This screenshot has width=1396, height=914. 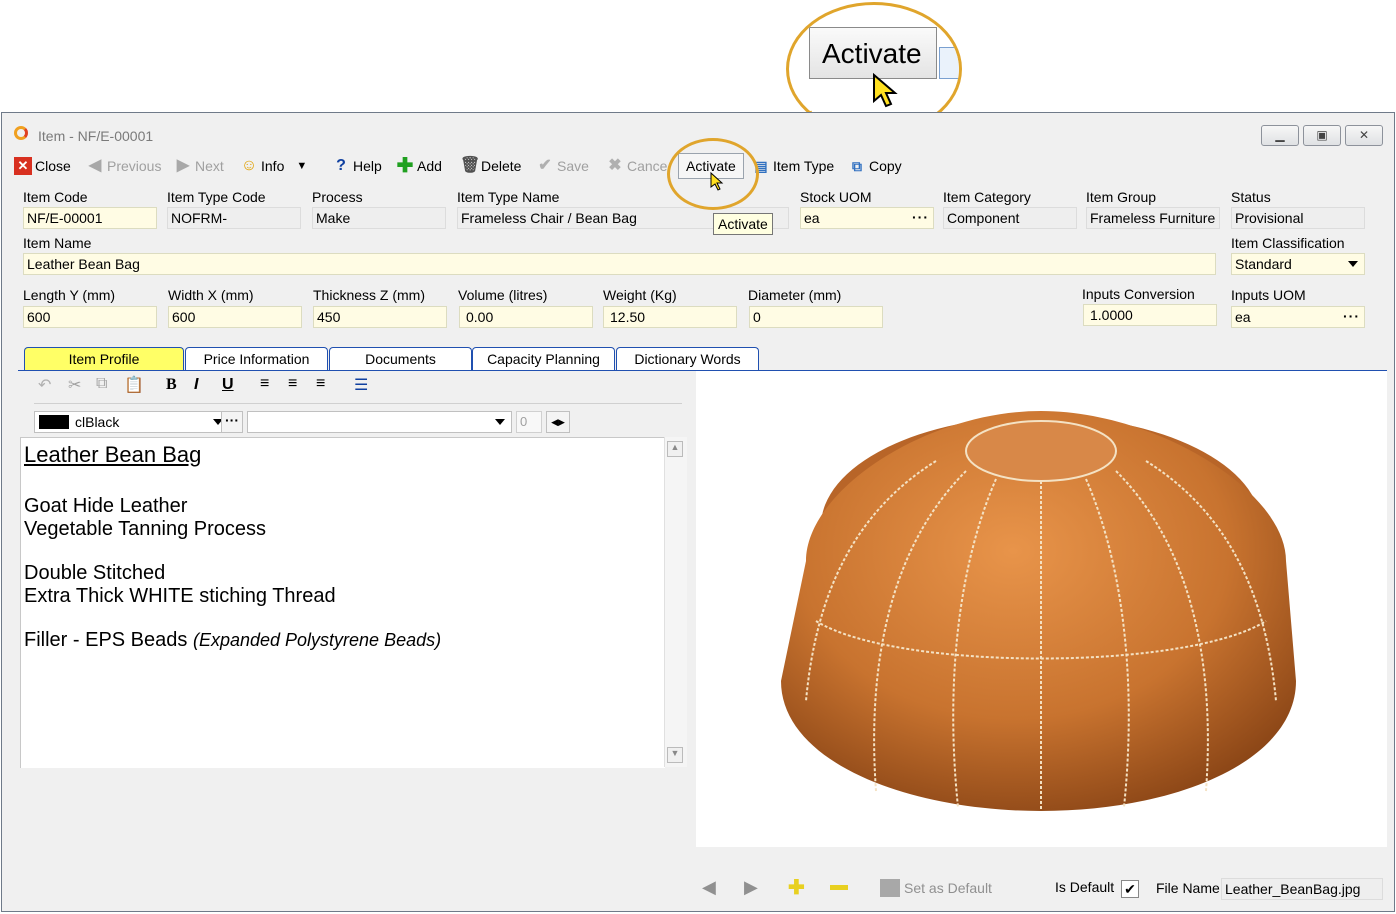 I want to click on close-button: ✕ Close, so click(x=42, y=166).